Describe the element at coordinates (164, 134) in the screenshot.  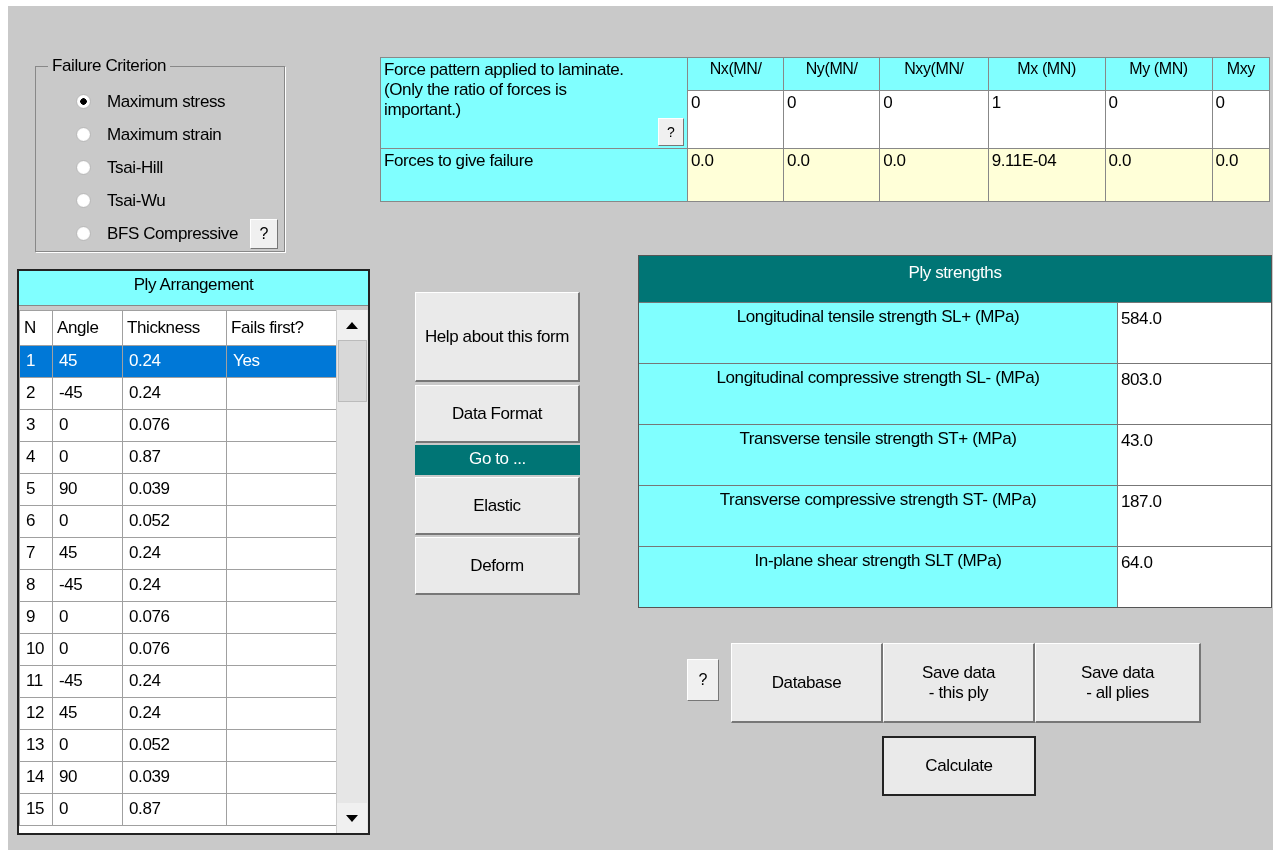
I see `radio-label: Maximum strain` at that location.